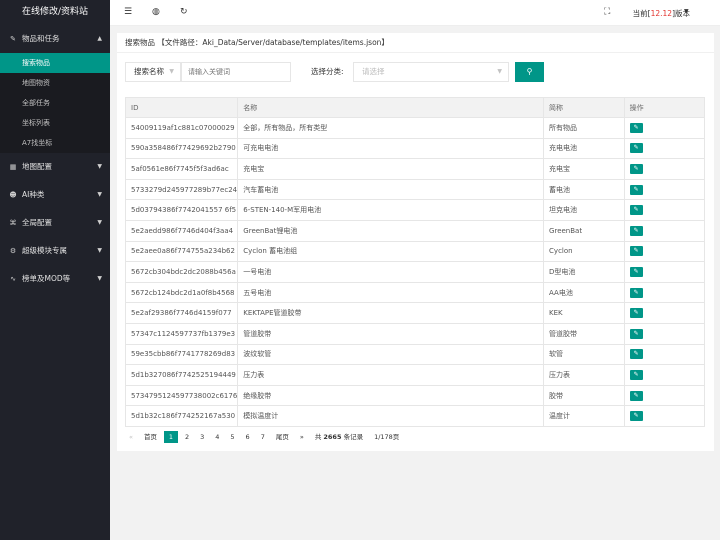 The image size is (720, 540). What do you see at coordinates (391, 375) in the screenshot?
I see `cell-name: 压力表` at bounding box center [391, 375].